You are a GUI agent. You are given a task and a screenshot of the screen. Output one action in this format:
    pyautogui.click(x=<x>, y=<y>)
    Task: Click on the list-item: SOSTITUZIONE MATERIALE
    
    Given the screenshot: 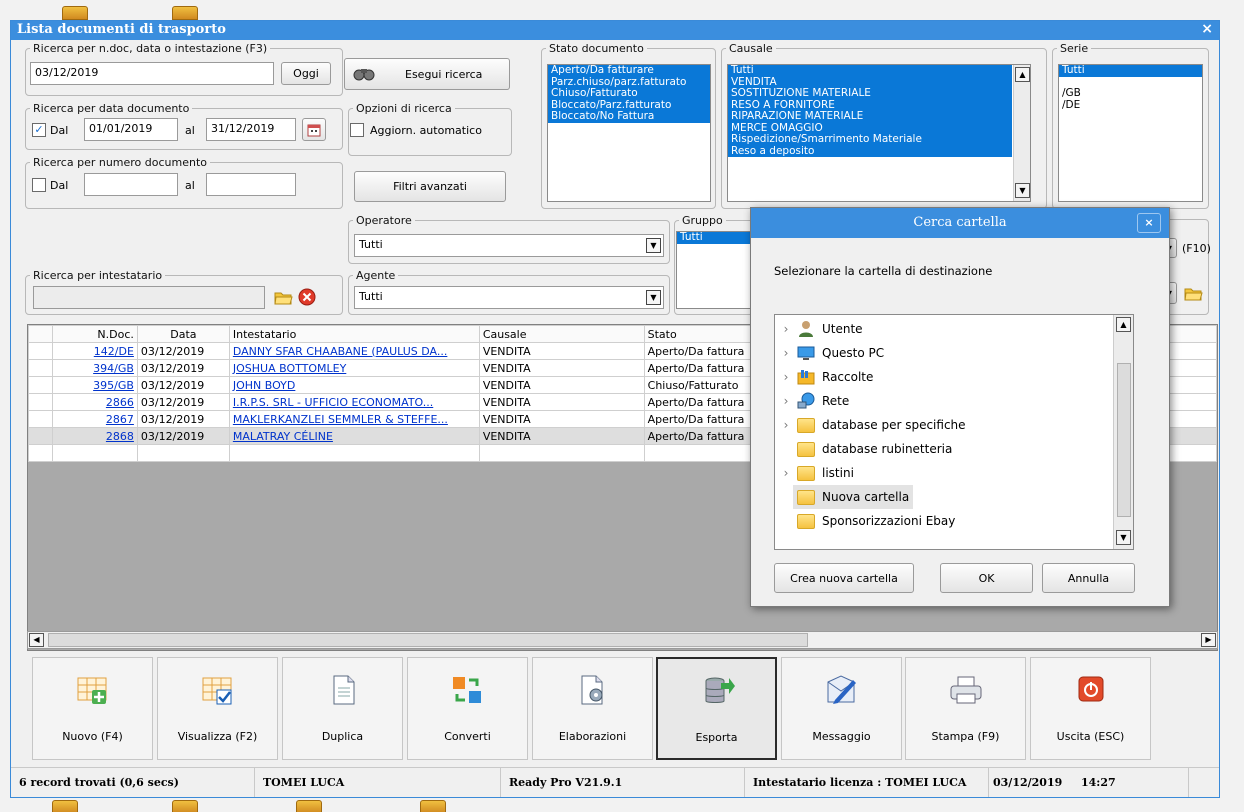 What is the action you would take?
    pyautogui.click(x=870, y=93)
    